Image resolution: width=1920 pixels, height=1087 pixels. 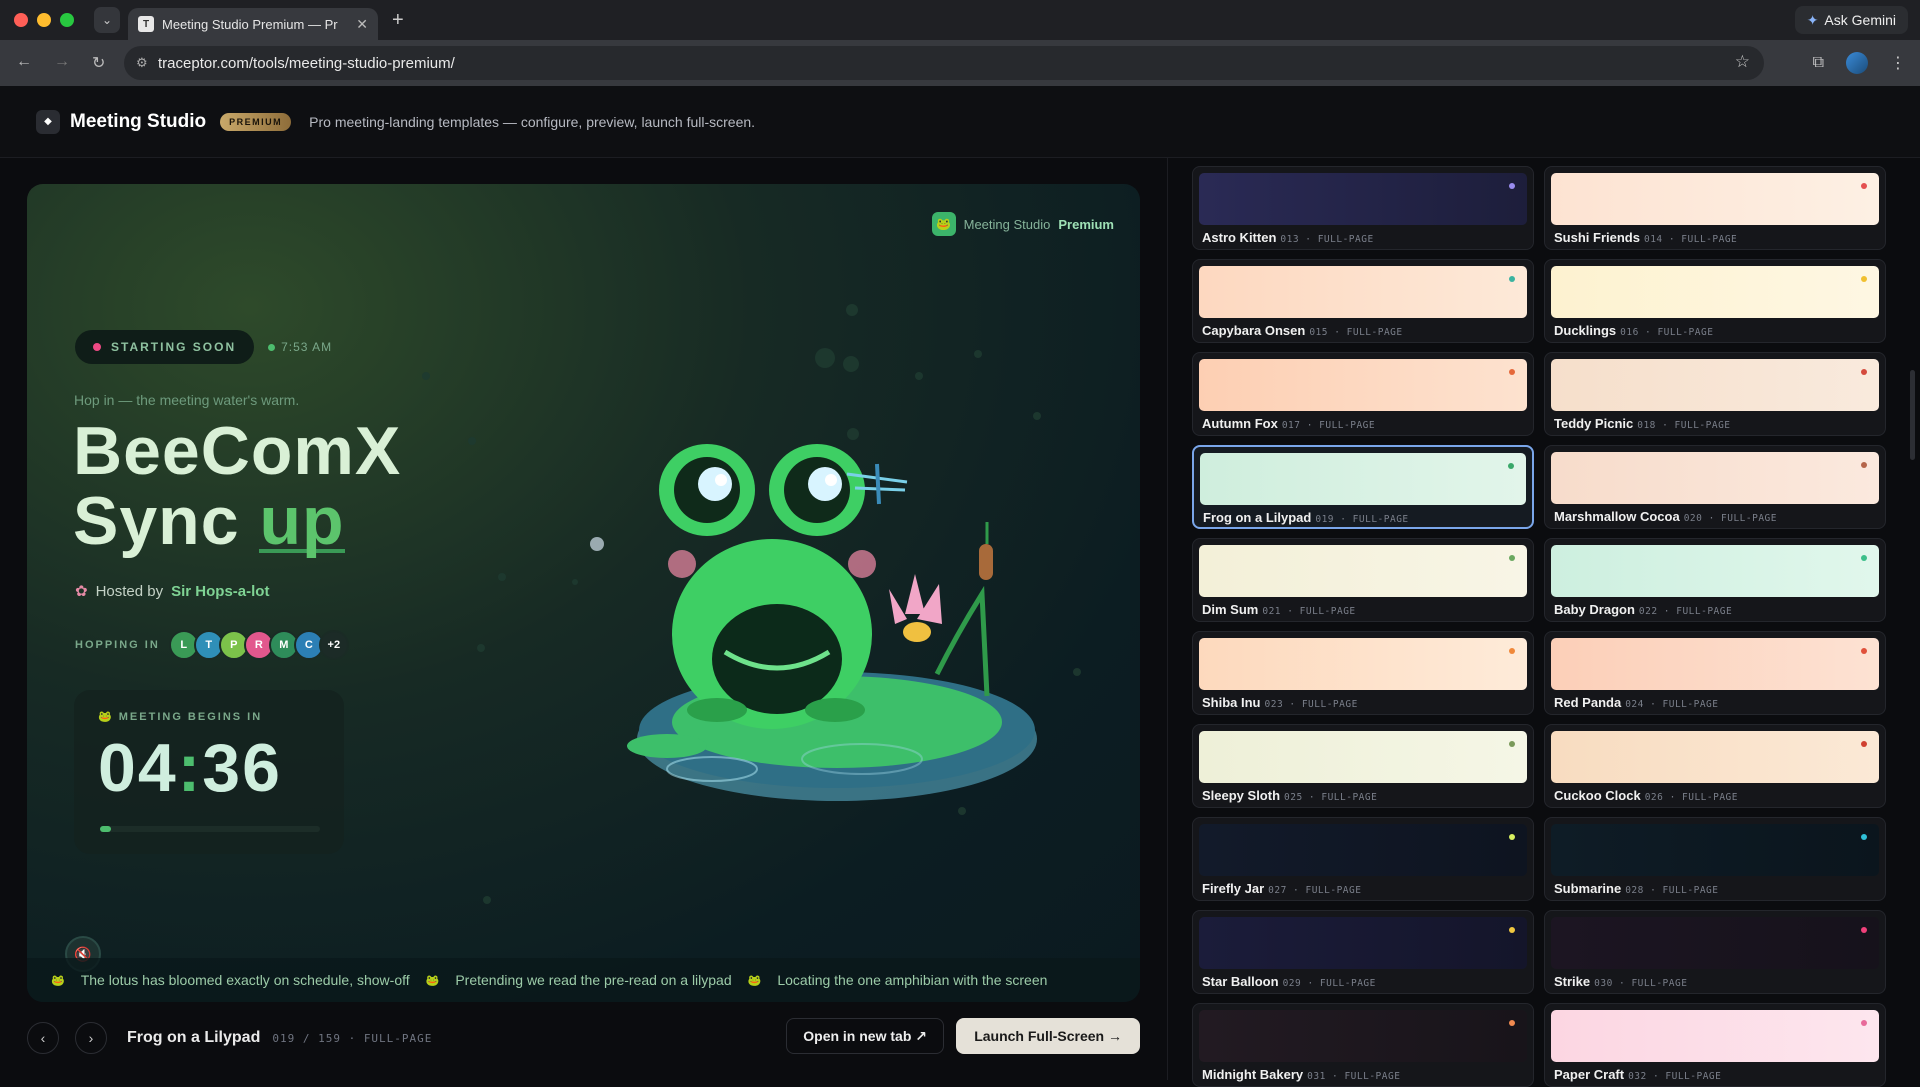 I want to click on host-row: ✿ Hosted by Sir Hops-a-lot, so click(x=172, y=591).